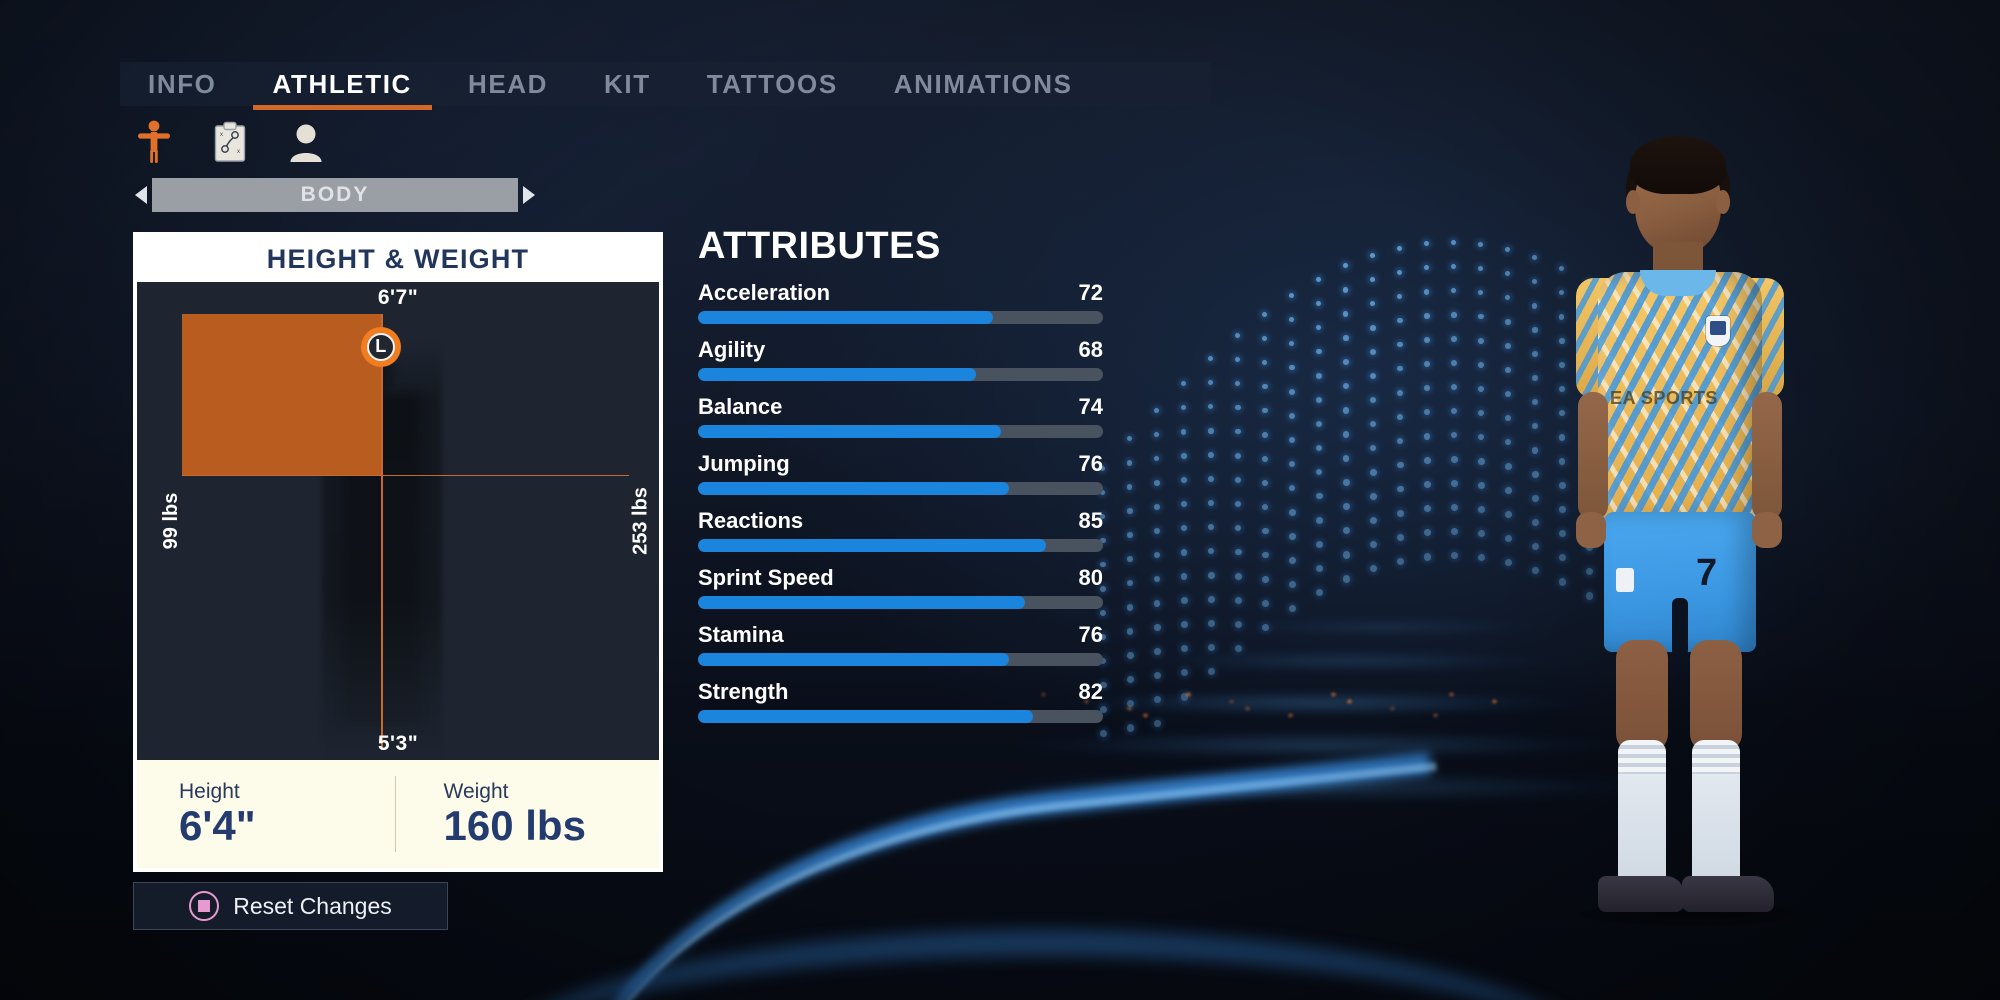  Describe the element at coordinates (751, 520) in the screenshot. I see `attribute-name: Reactions` at that location.